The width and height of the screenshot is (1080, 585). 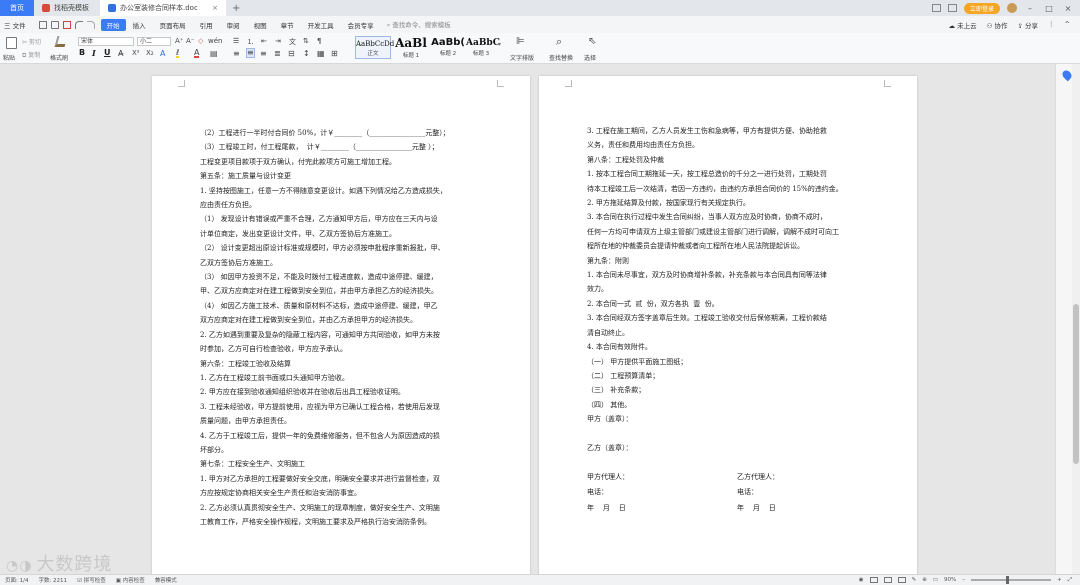 What do you see at coordinates (173, 25) in the screenshot?
I see `menu-page-layout: 页面布局` at bounding box center [173, 25].